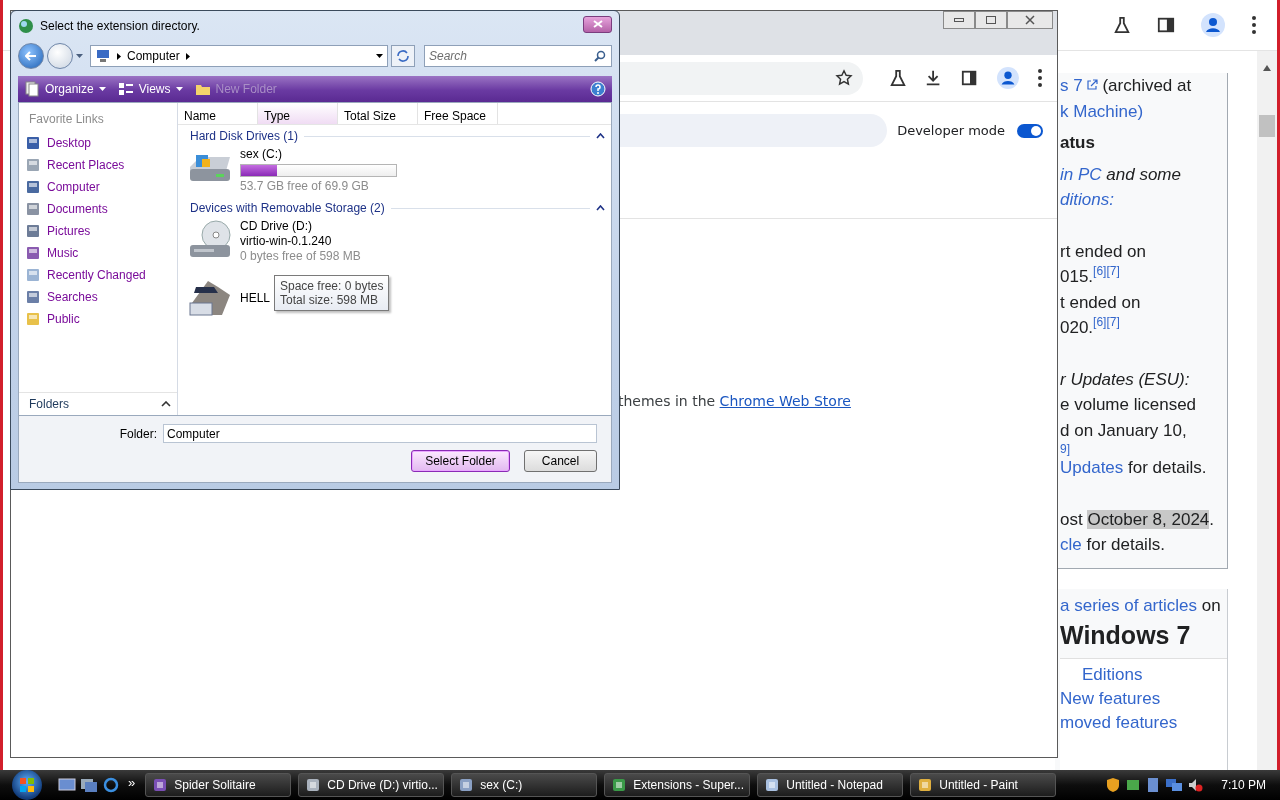 Image resolution: width=1280 pixels, height=800 pixels. I want to click on shield-icon, so click(1113, 785).